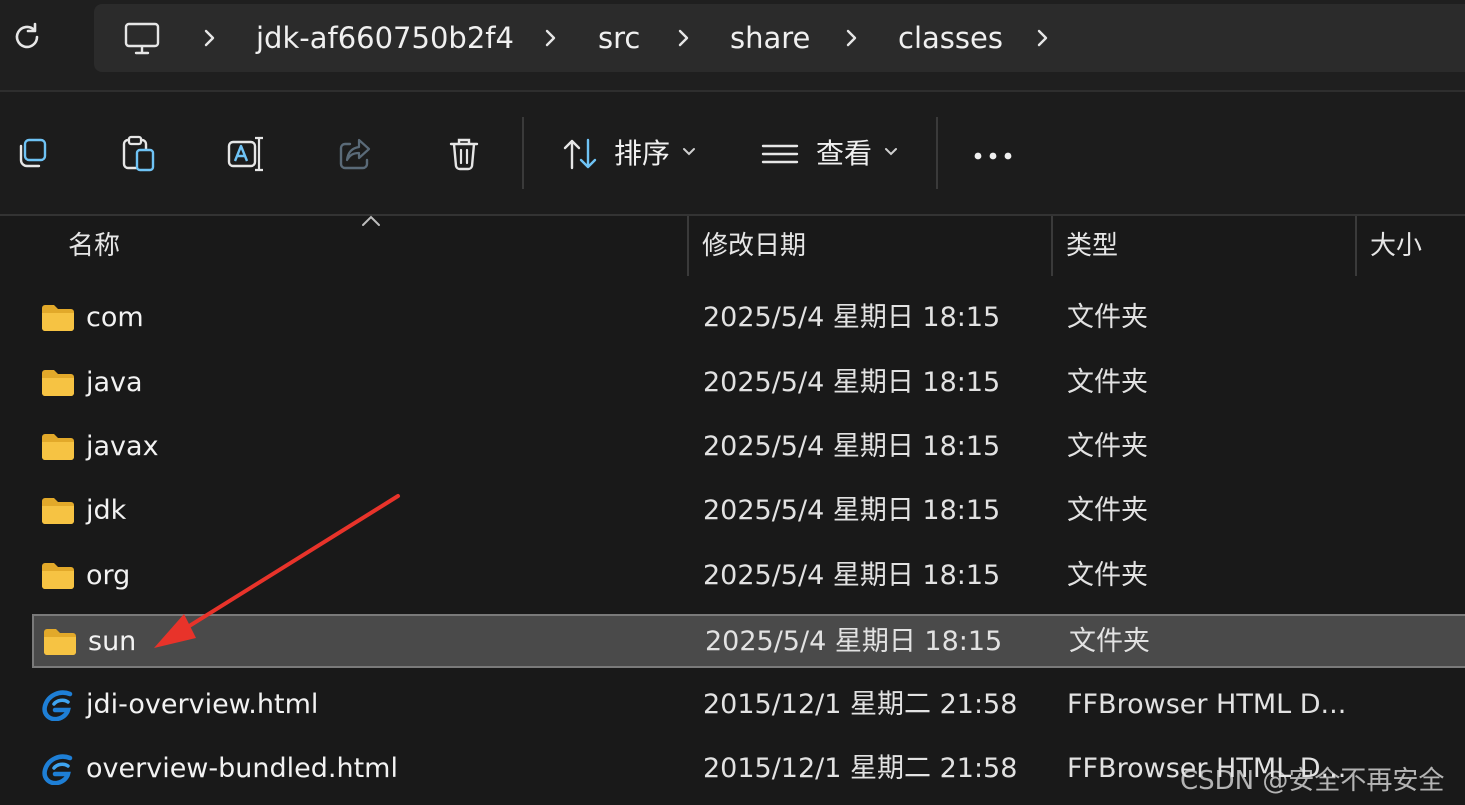 The image size is (1465, 805). Describe the element at coordinates (122, 446) in the screenshot. I see `file-name: javax` at that location.